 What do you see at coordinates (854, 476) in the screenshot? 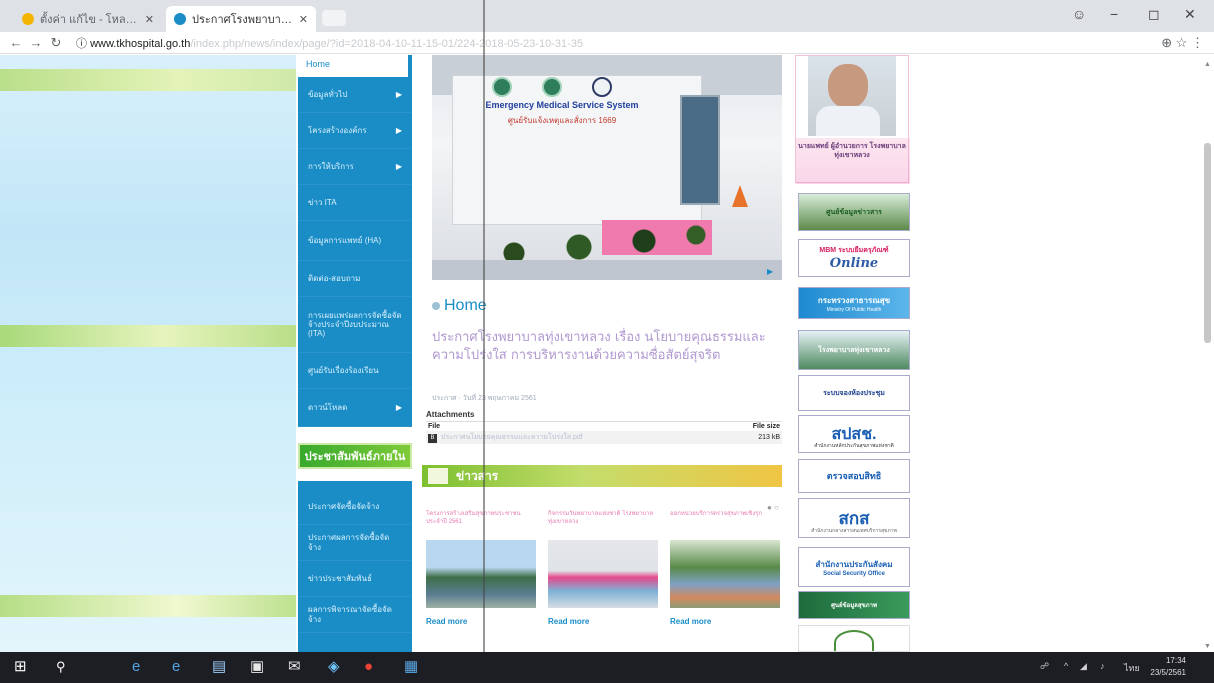
I see `rights-check-banner: ตรวจสอบสิทธิ` at bounding box center [854, 476].